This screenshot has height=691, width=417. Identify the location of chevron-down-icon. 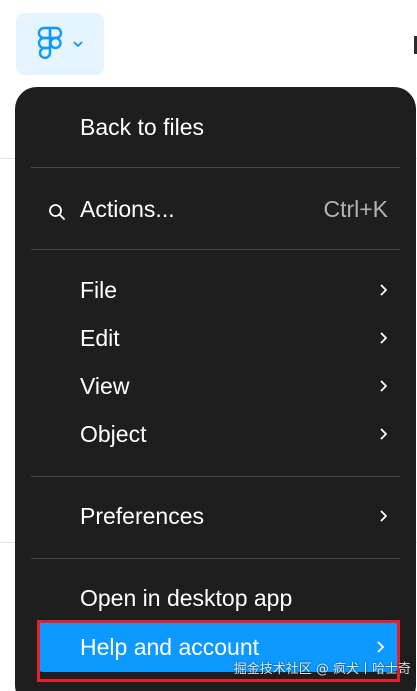
(78, 44).